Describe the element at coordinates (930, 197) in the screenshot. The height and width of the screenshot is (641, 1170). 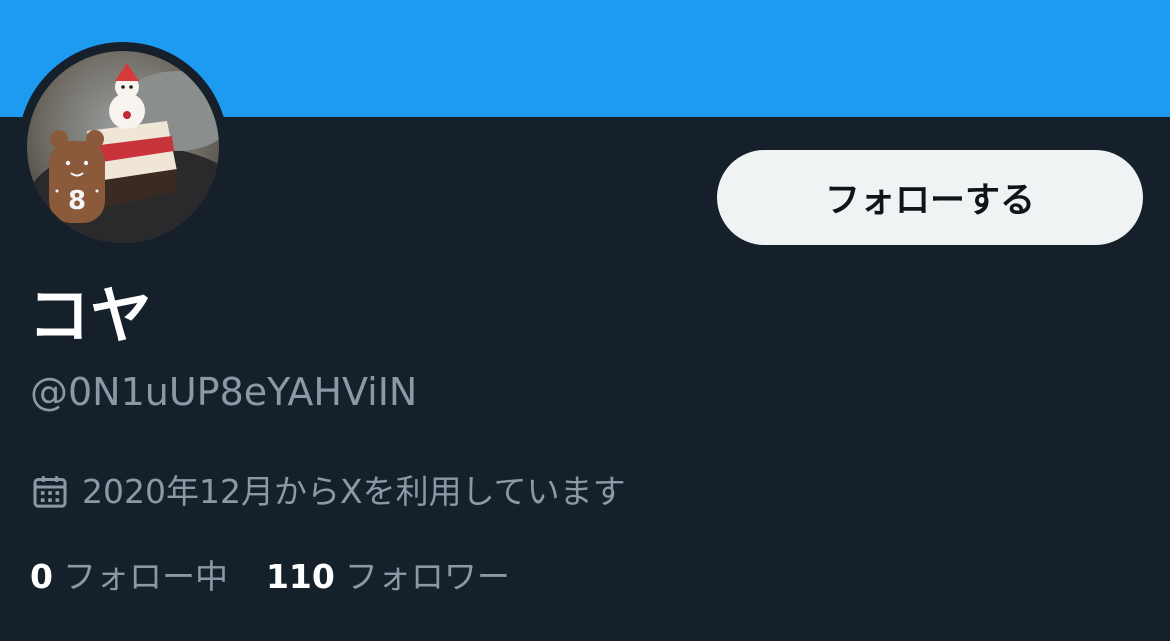
I see `follow-button: フォローする` at that location.